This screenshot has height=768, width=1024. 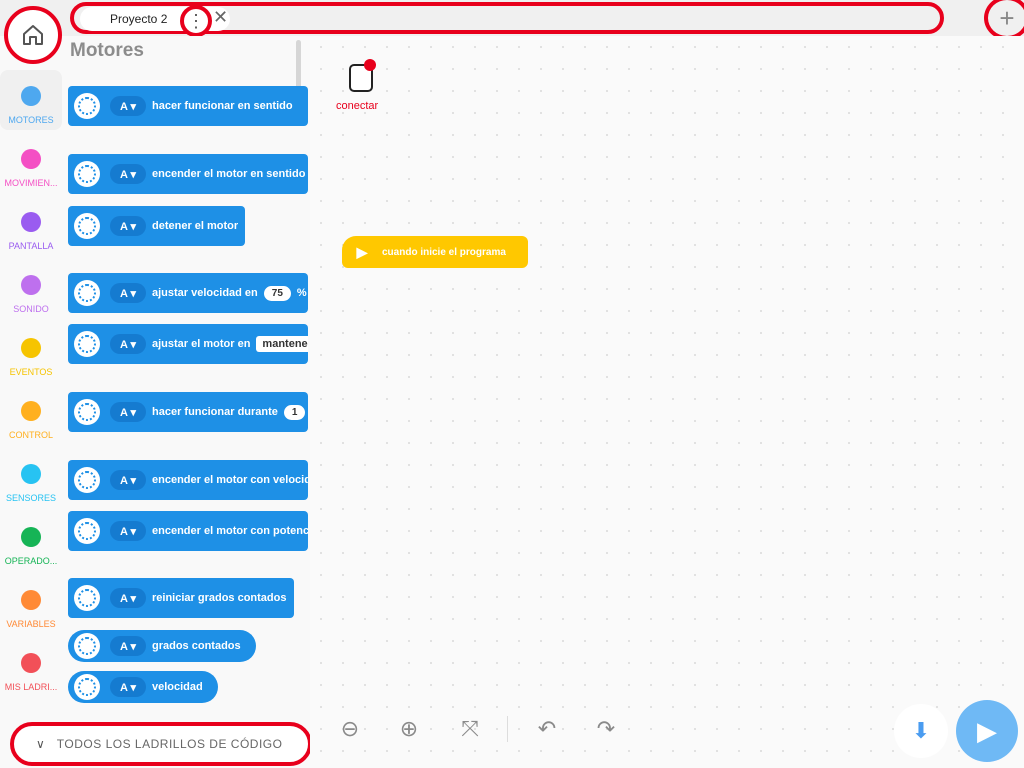 I want to click on category-label: SENSORES, so click(x=30, y=498).